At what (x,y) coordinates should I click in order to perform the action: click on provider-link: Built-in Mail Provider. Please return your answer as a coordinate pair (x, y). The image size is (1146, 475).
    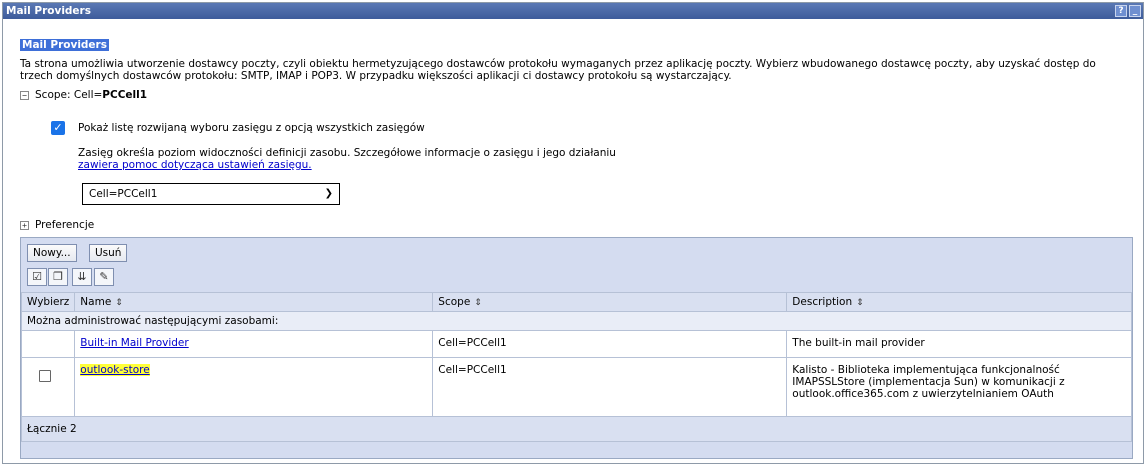
    Looking at the image, I should click on (134, 343).